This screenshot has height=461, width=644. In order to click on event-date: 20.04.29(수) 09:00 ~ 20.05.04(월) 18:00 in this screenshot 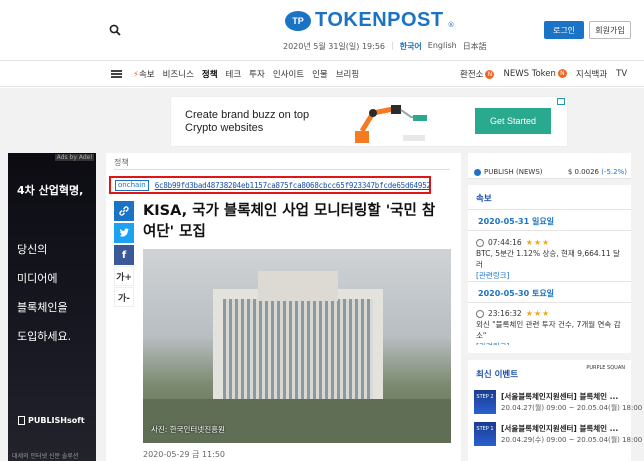, I will do `click(572, 440)`.